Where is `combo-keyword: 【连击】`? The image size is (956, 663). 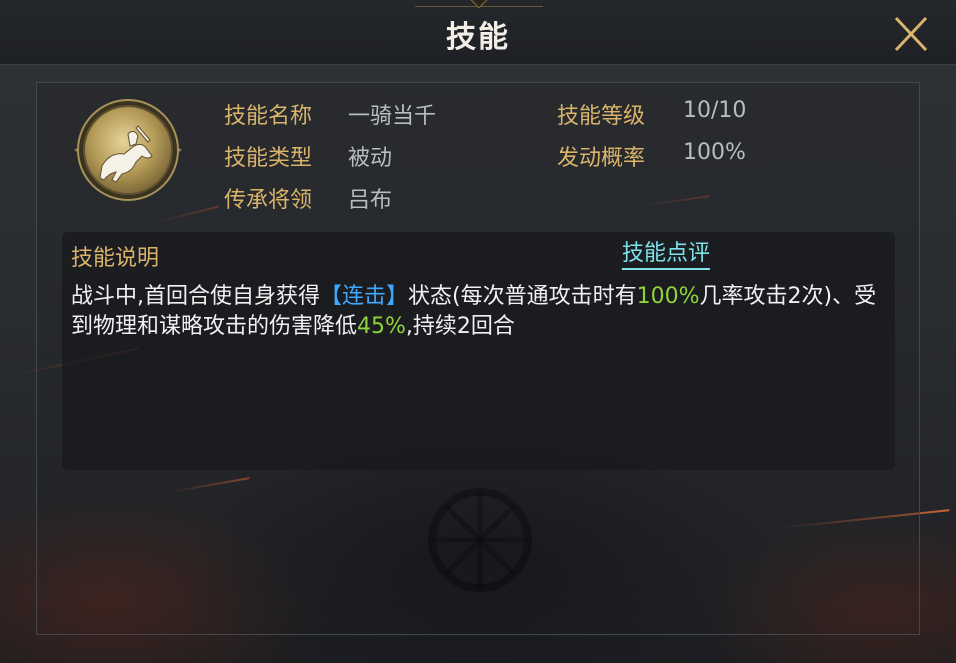
combo-keyword: 【连击】 is located at coordinates (364, 296).